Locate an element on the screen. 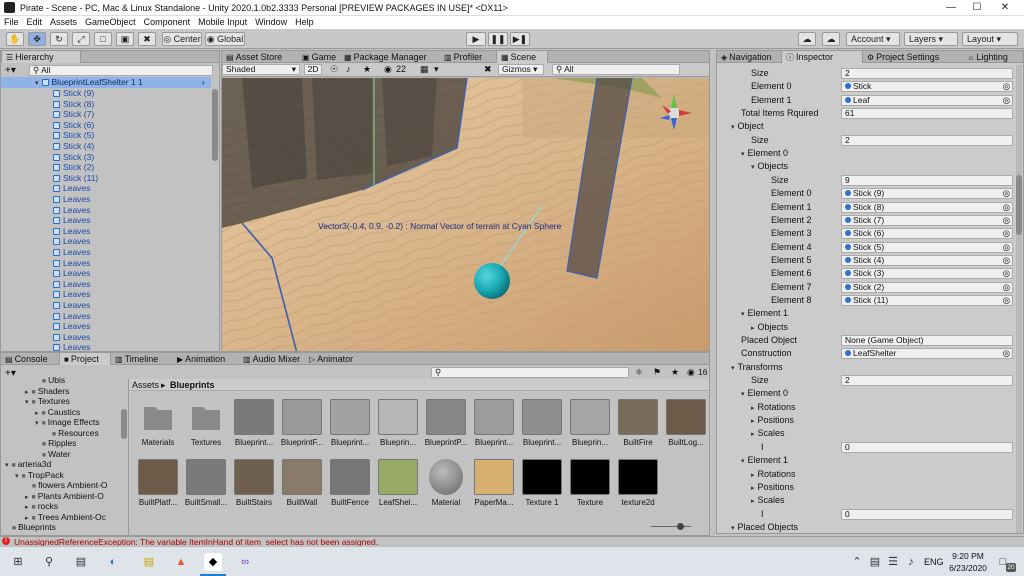 This screenshot has width=1024, height=576. volume-icon: ♪ is located at coordinates (911, 562).